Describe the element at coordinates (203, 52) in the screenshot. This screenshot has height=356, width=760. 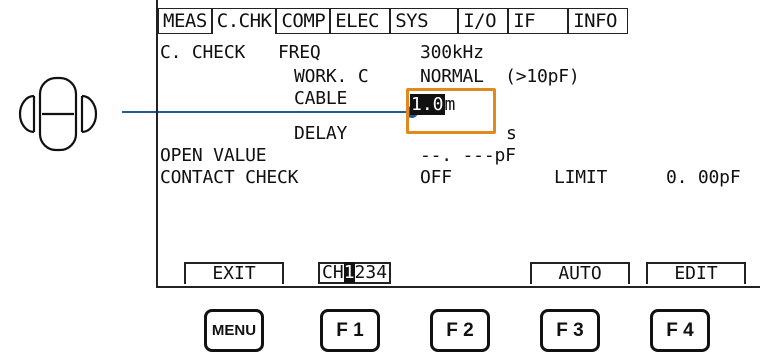
I see `section-label: C. CHECK` at that location.